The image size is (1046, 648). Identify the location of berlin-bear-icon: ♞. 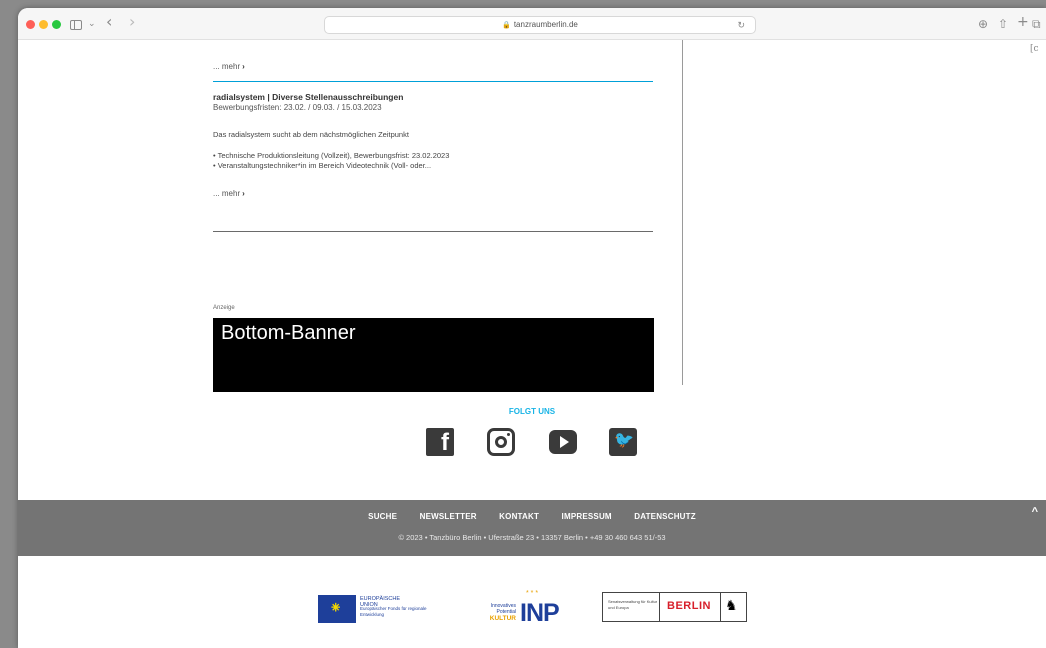
(731, 605).